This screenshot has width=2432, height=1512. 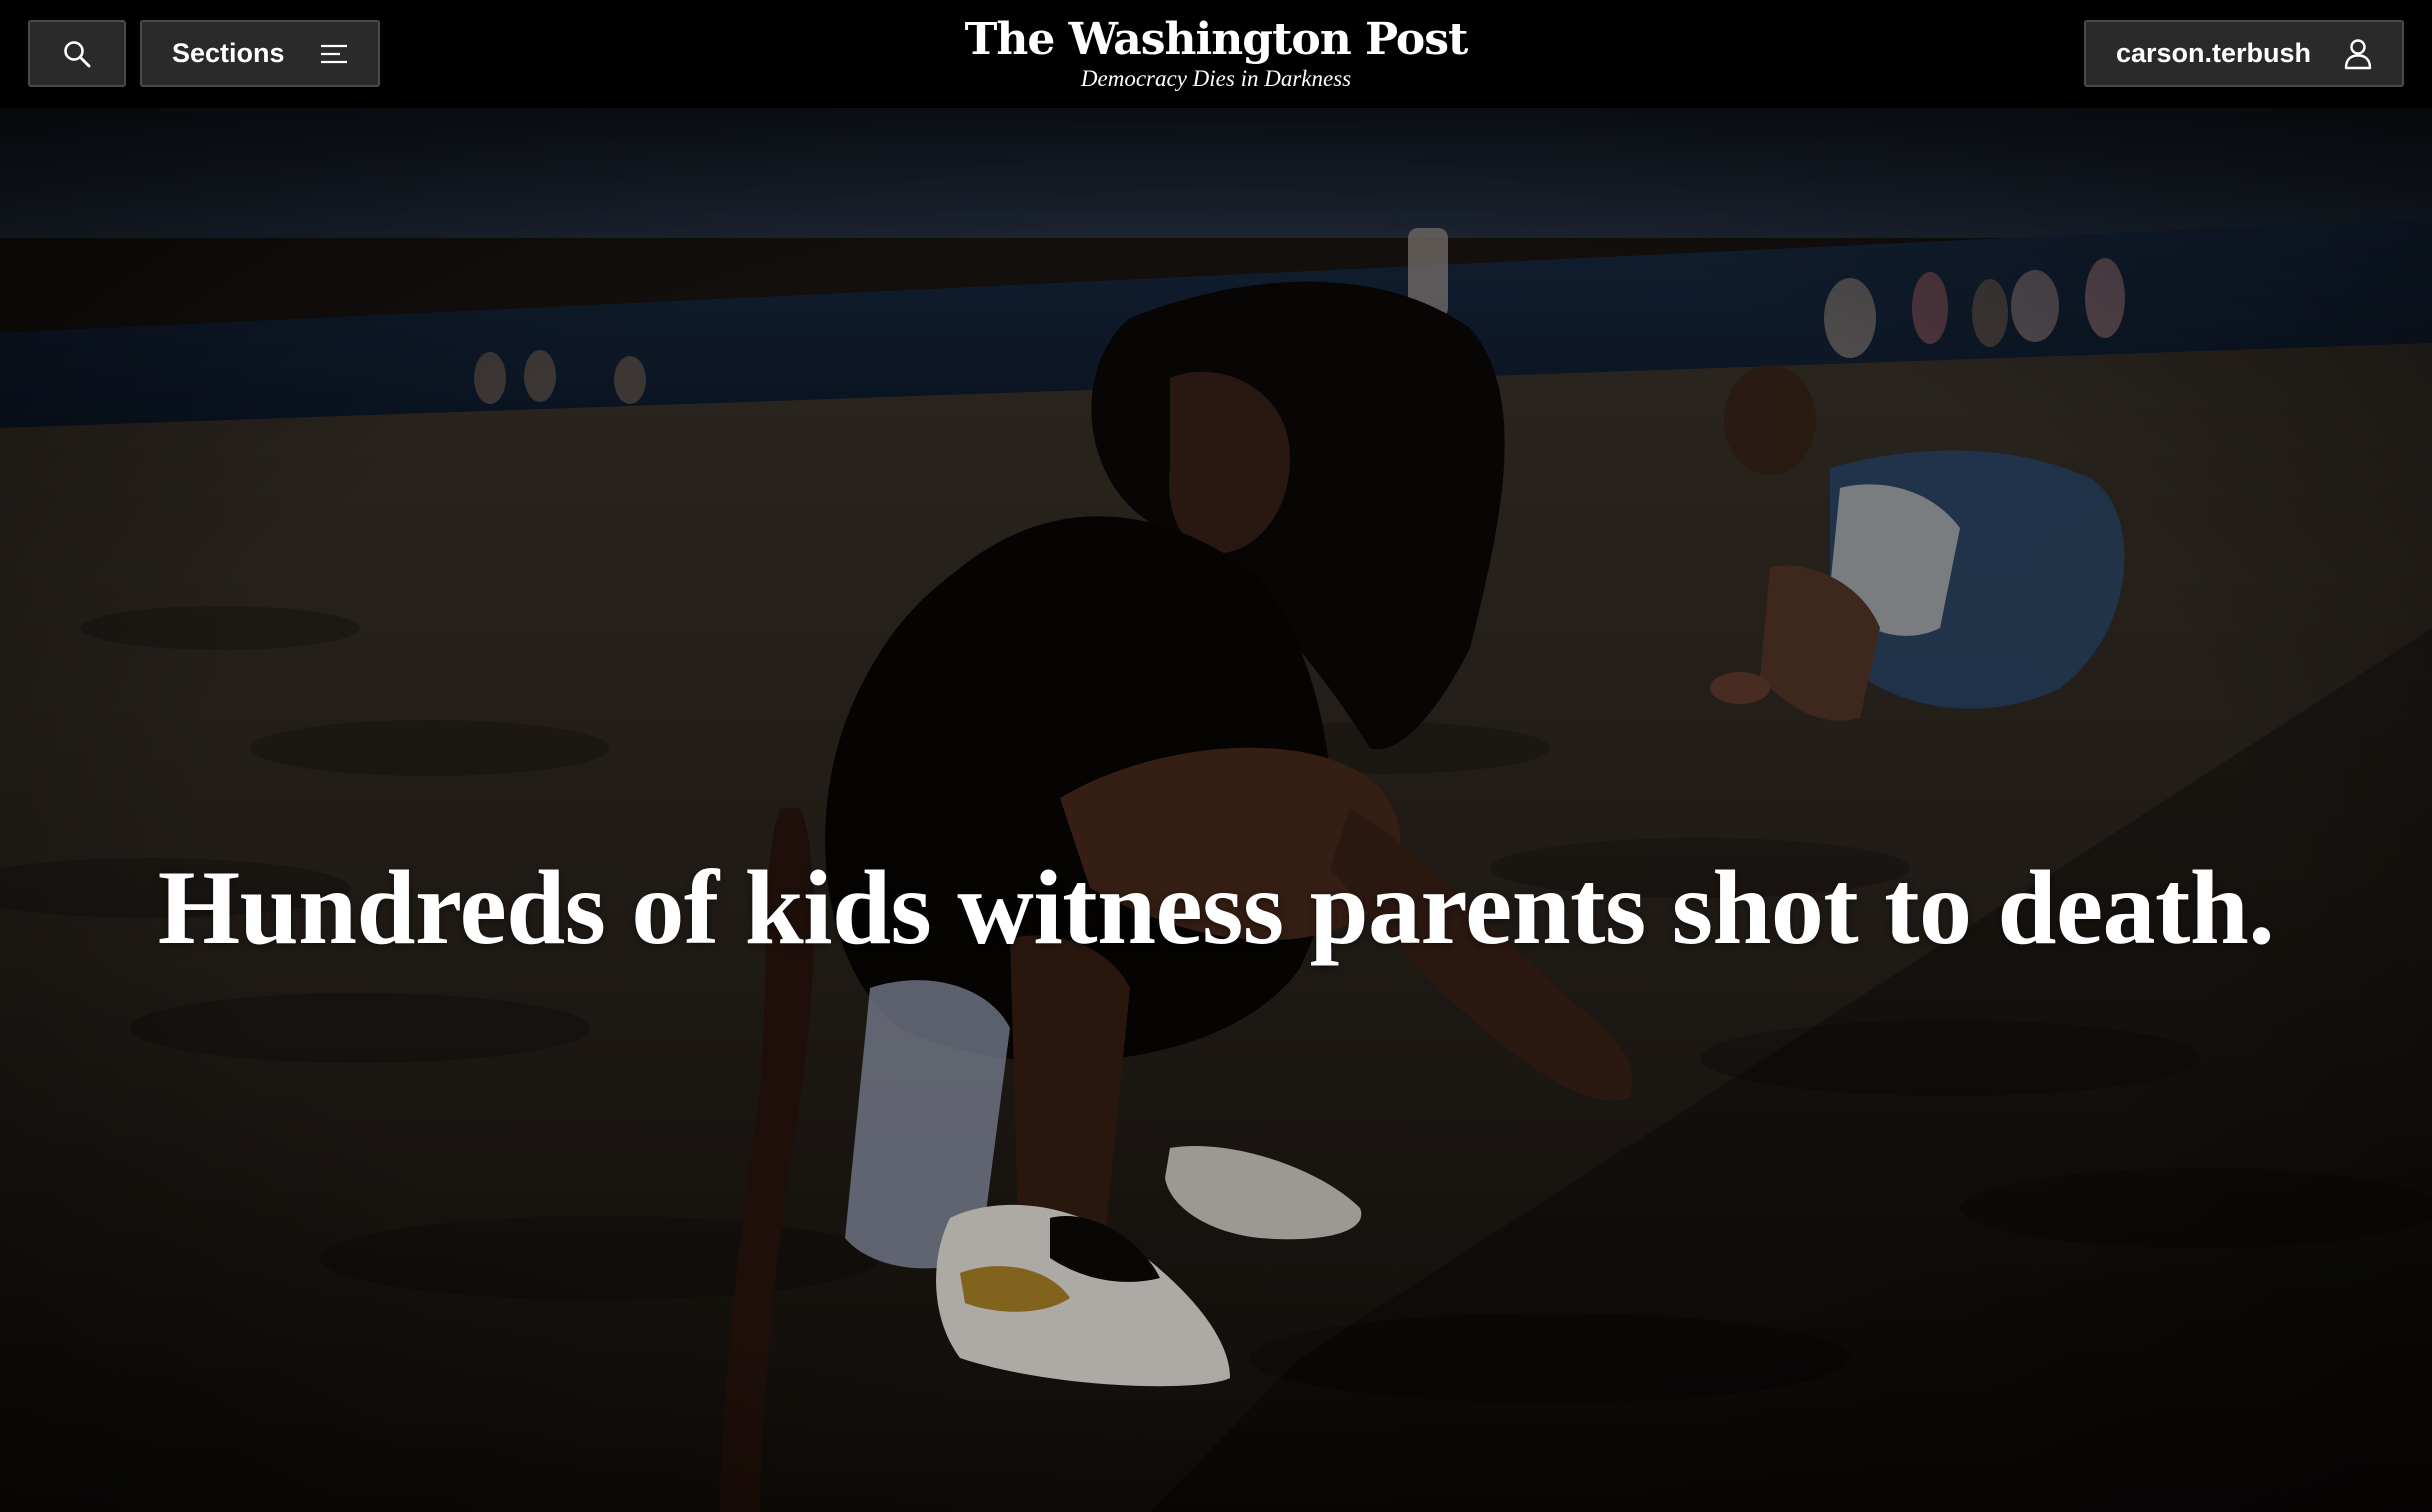 I want to click on washington-post-logo: The Washington Post, so click(x=1216, y=40).